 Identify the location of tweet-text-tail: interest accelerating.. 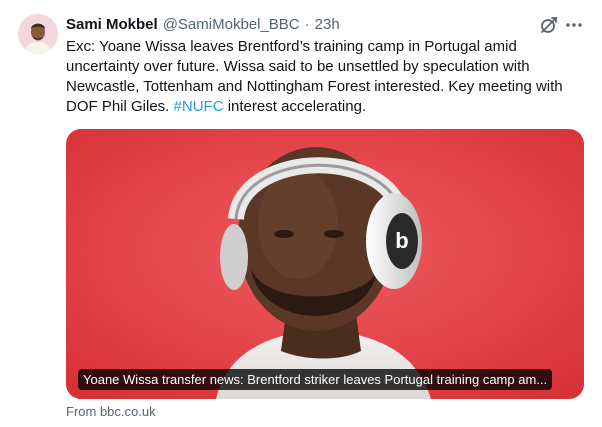
(295, 106).